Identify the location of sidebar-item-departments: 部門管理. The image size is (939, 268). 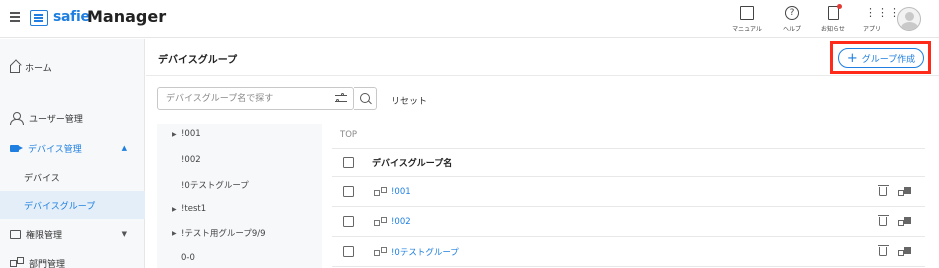
(72, 258).